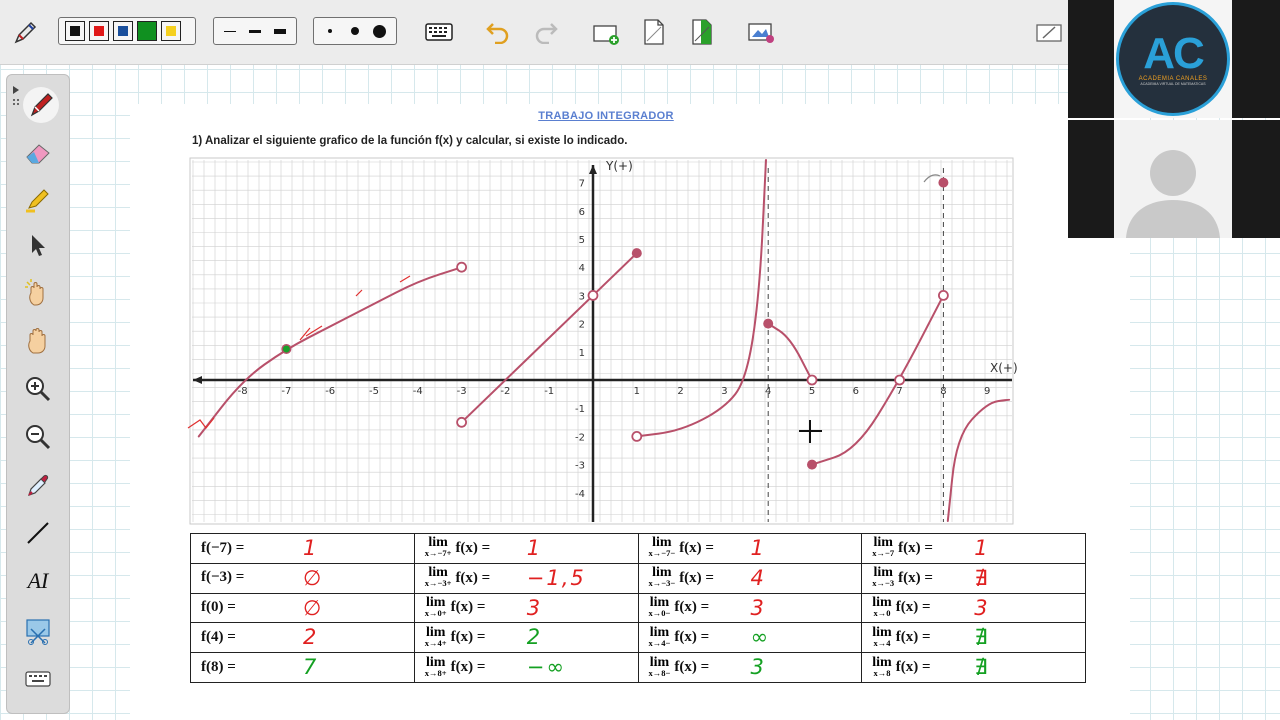 The image size is (1280, 720). I want to click on table-cell: f(4) = 2, so click(302, 638).